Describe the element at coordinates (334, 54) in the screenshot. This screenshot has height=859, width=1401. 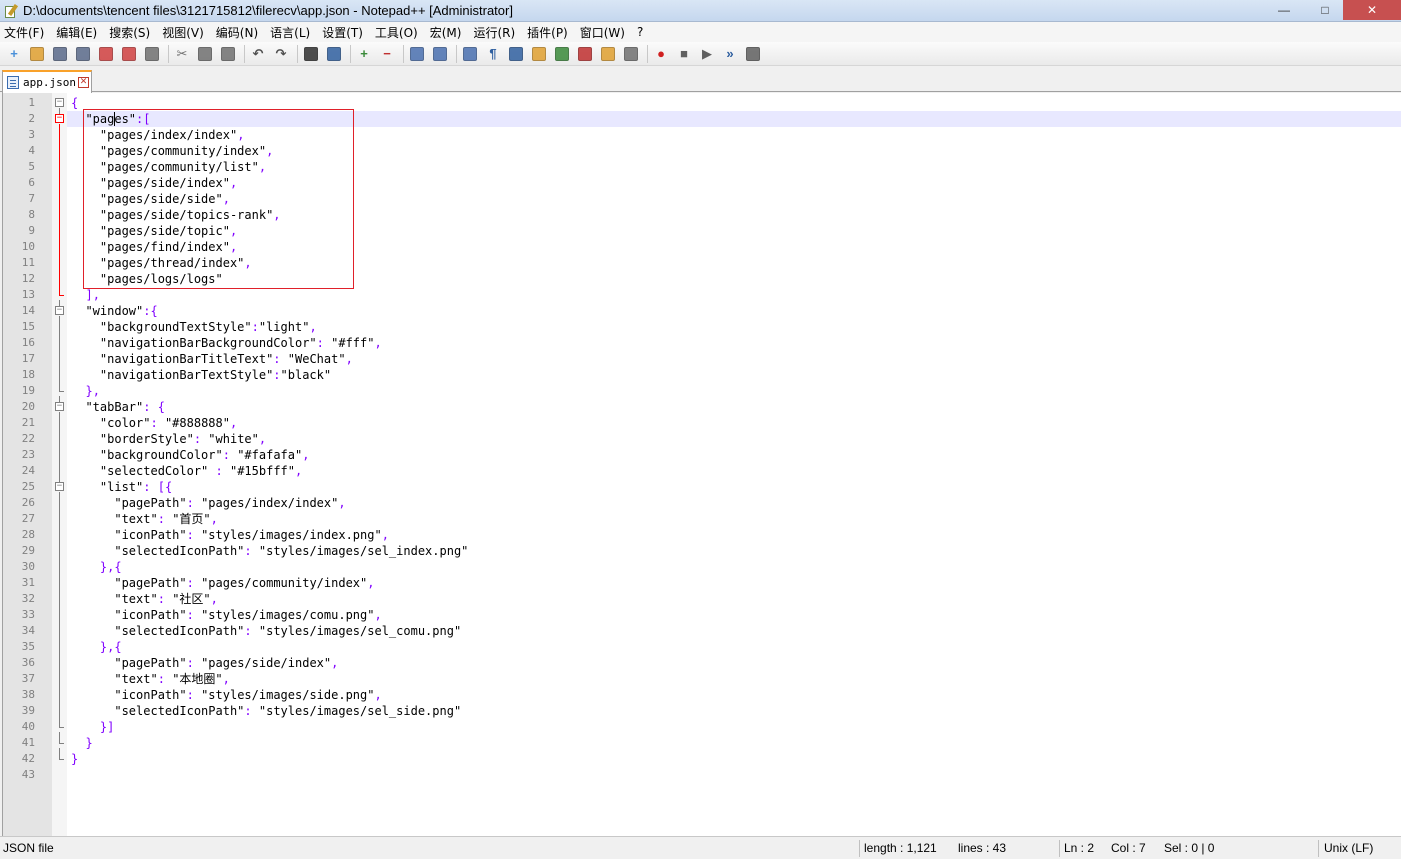
I see `replace-button` at that location.